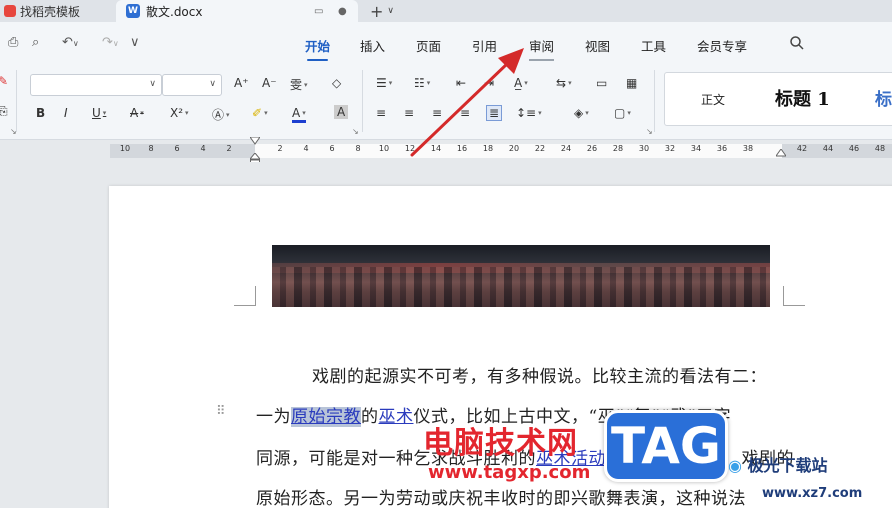 The image size is (892, 508). I want to click on ruler-number: 26, so click(592, 148).